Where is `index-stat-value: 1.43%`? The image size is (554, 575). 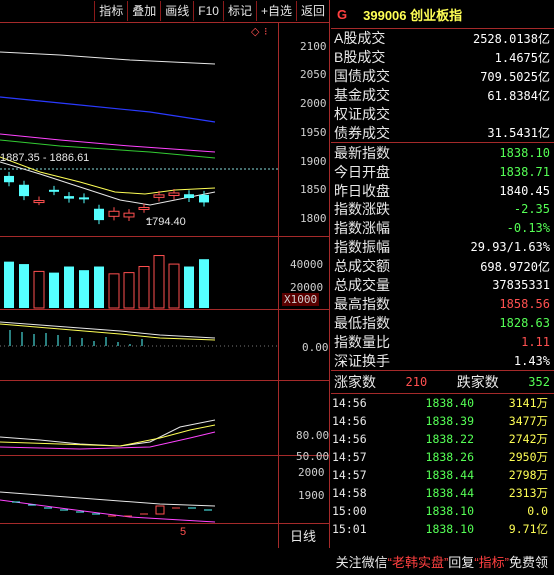
index-stat-value: 1.43% is located at coordinates (531, 360).